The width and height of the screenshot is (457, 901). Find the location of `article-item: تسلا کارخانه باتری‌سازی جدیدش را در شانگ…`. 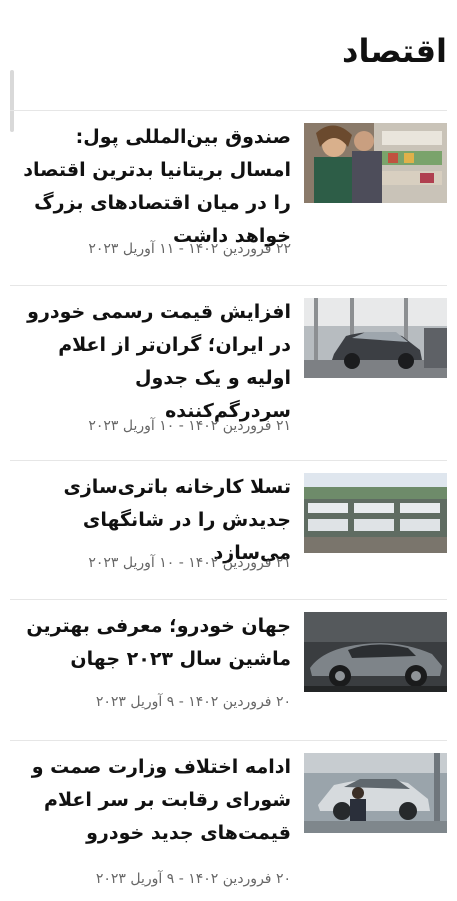

article-item: تسلا کارخانه باتری‌سازی جدیدش را در شانگ… is located at coordinates (228, 530).